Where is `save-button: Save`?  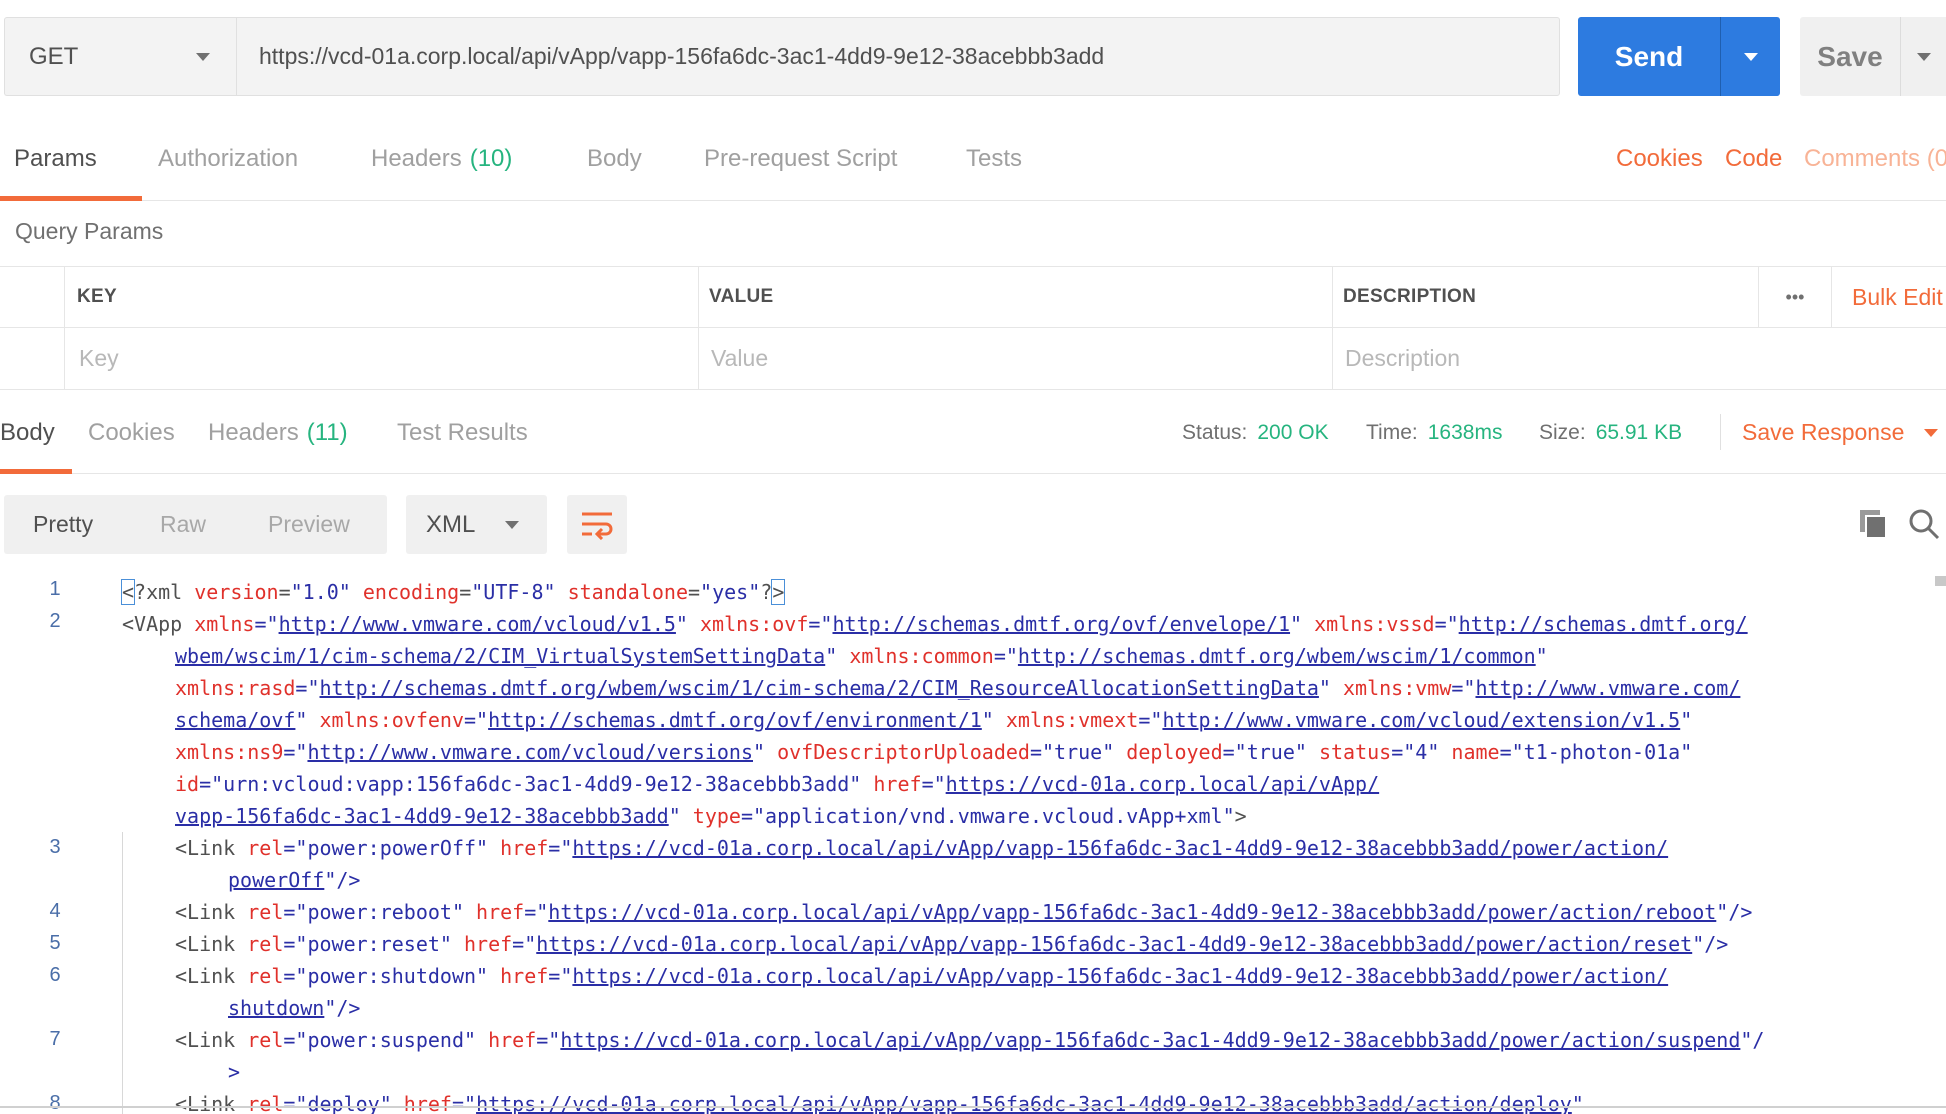
save-button: Save is located at coordinates (1850, 56).